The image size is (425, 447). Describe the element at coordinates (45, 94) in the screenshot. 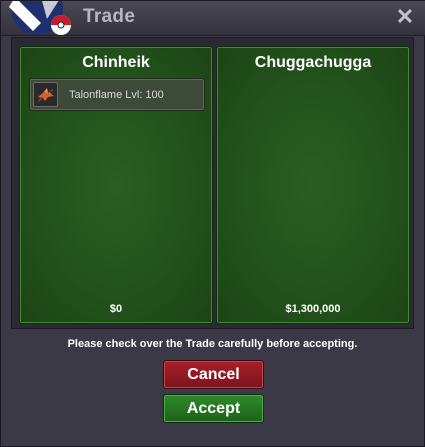

I see `talonflame-icon` at that location.